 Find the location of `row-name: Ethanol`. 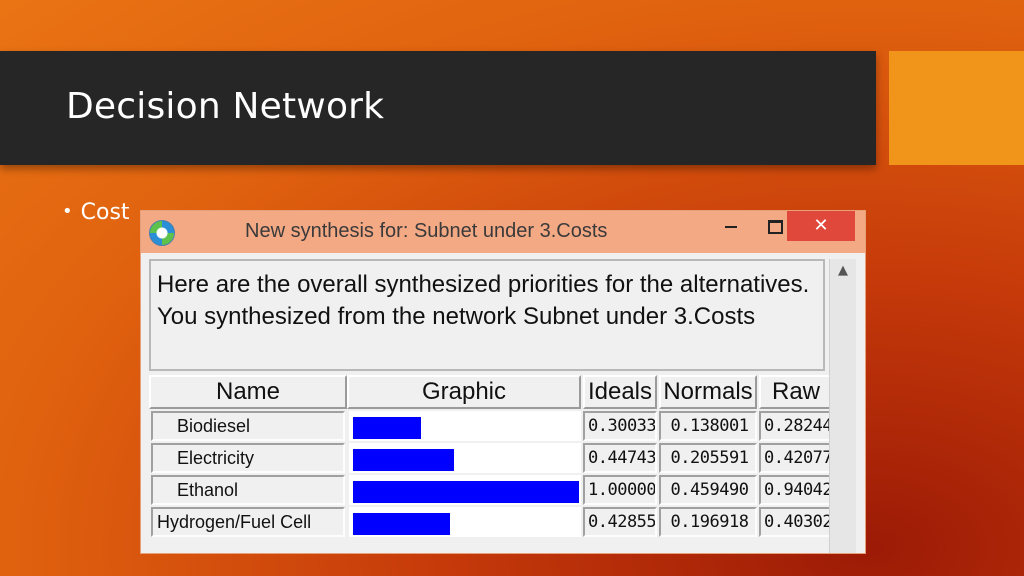

row-name: Ethanol is located at coordinates (248, 490).